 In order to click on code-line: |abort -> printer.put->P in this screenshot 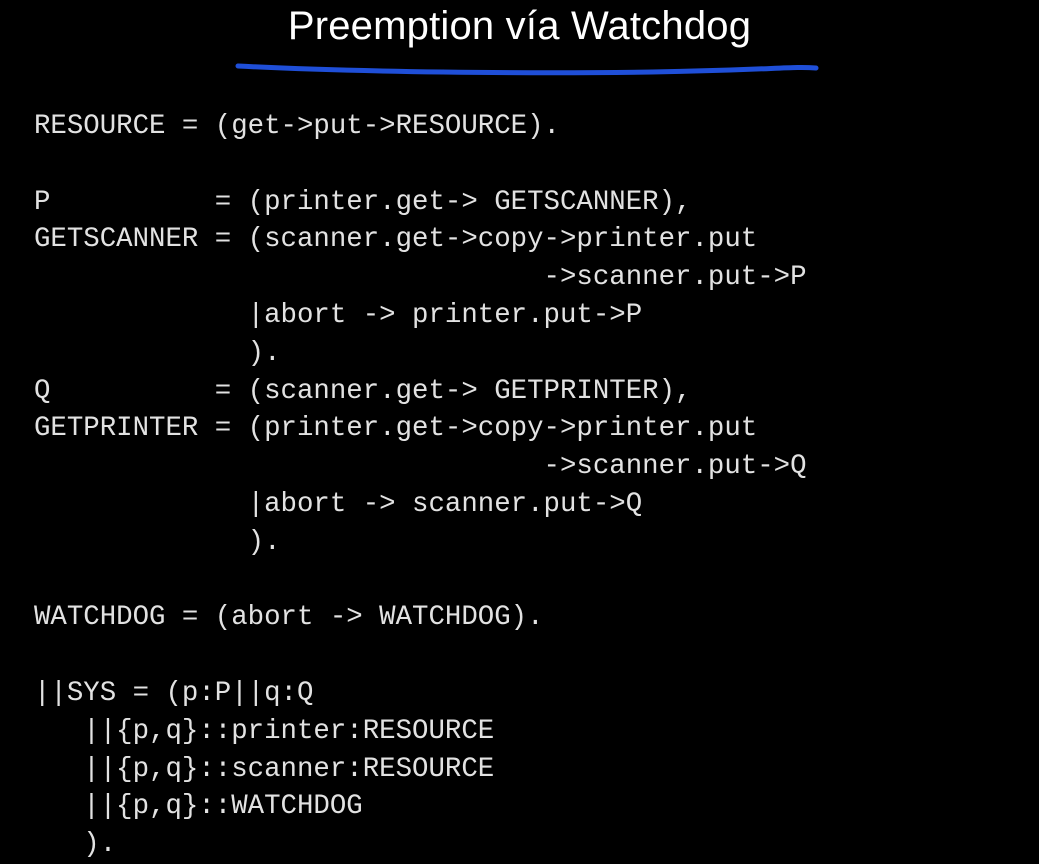, I will do `click(338, 315)`.